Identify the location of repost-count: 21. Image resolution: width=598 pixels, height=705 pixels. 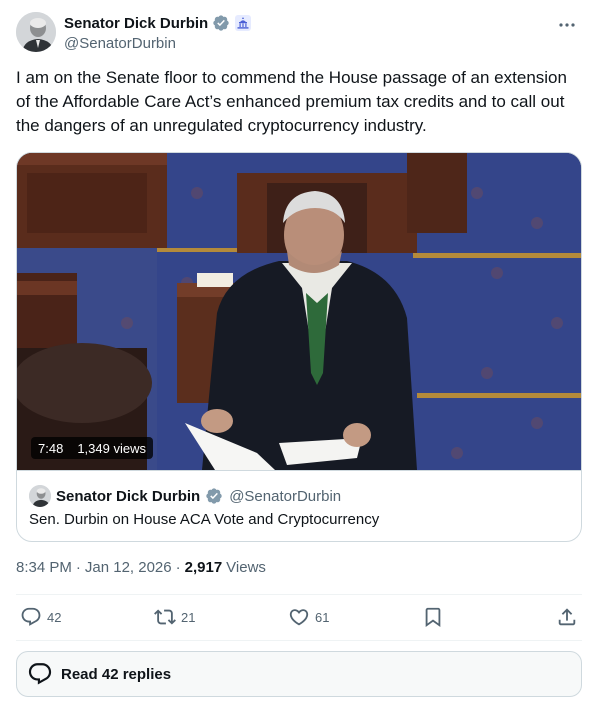
(188, 617).